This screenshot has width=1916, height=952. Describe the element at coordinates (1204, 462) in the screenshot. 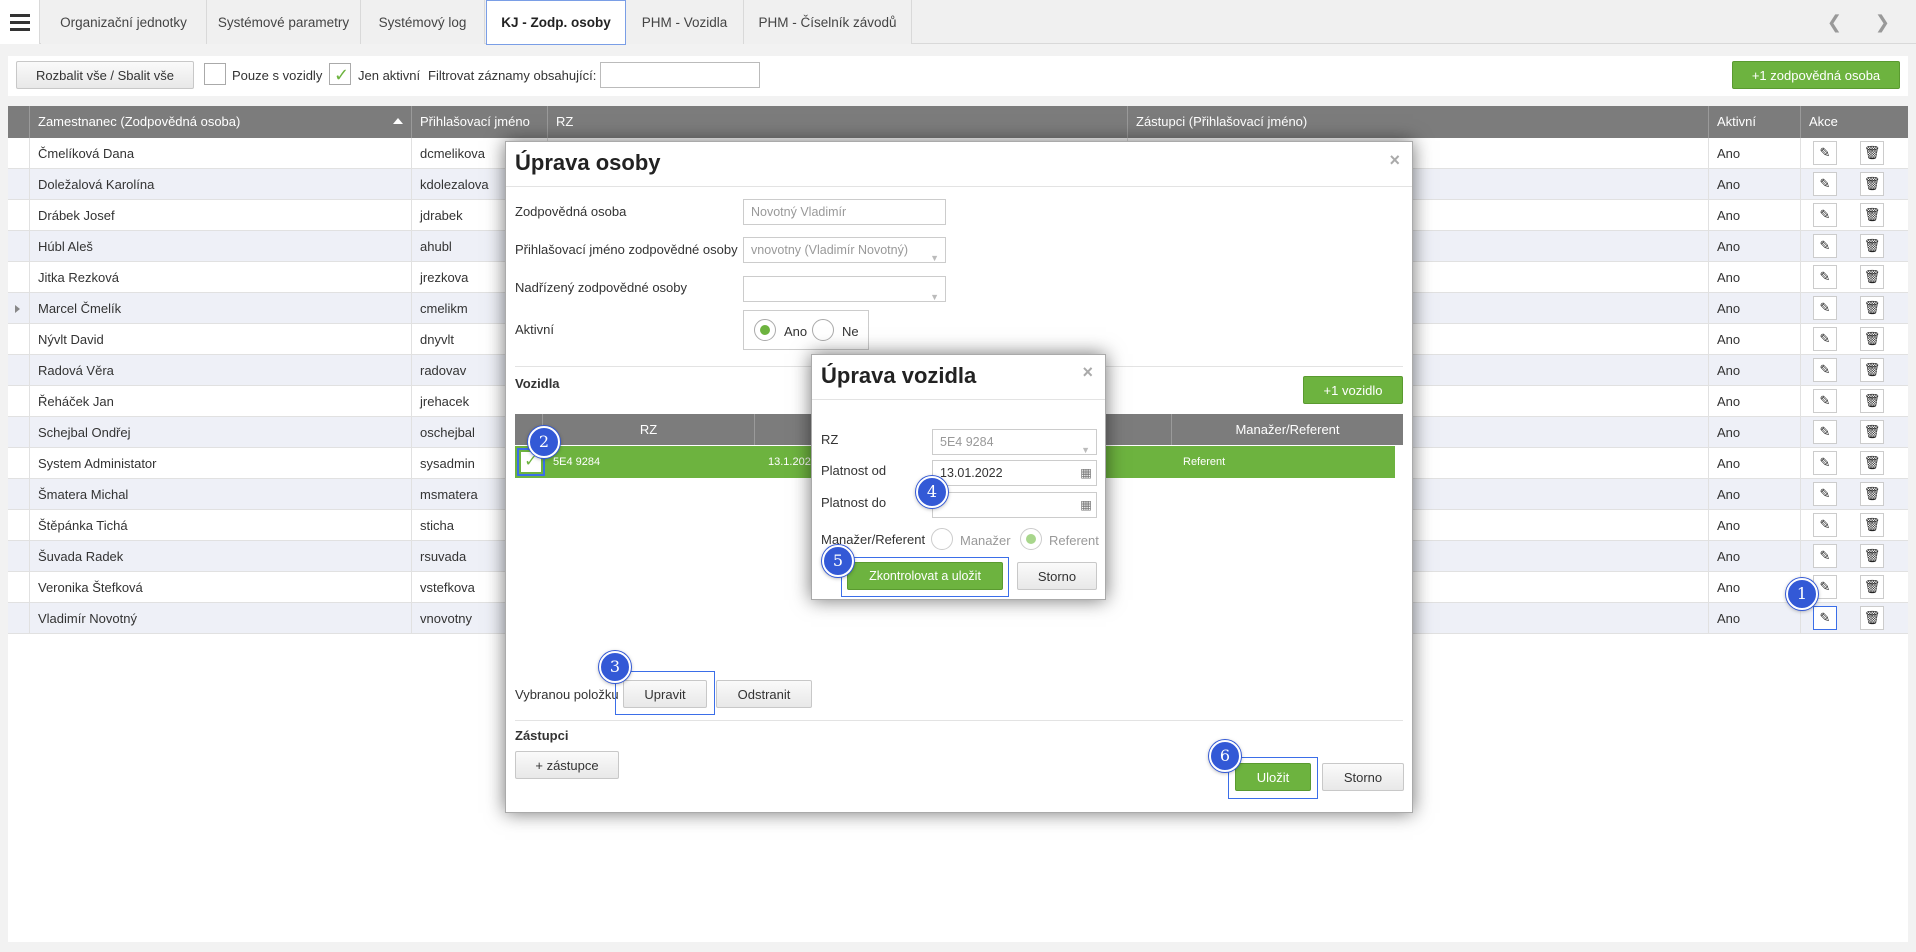

I see `vehicle-role: Referent` at that location.